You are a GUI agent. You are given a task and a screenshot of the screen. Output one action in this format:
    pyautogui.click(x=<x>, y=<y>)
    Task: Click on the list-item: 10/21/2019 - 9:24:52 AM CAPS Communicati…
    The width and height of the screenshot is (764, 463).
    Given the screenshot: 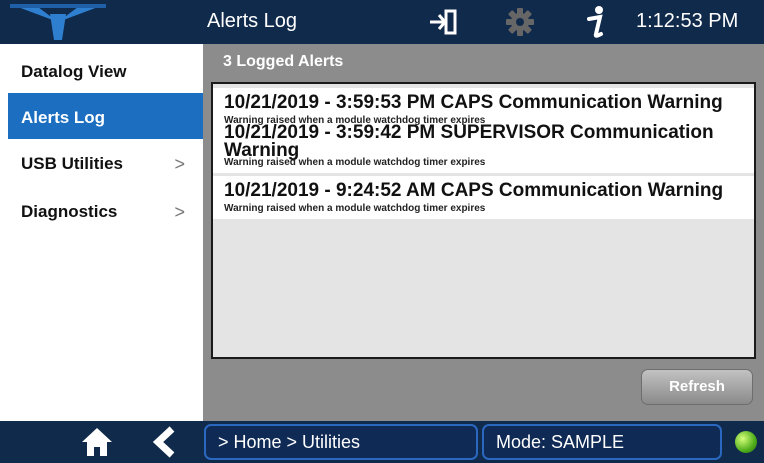 What is the action you would take?
    pyautogui.click(x=483, y=197)
    